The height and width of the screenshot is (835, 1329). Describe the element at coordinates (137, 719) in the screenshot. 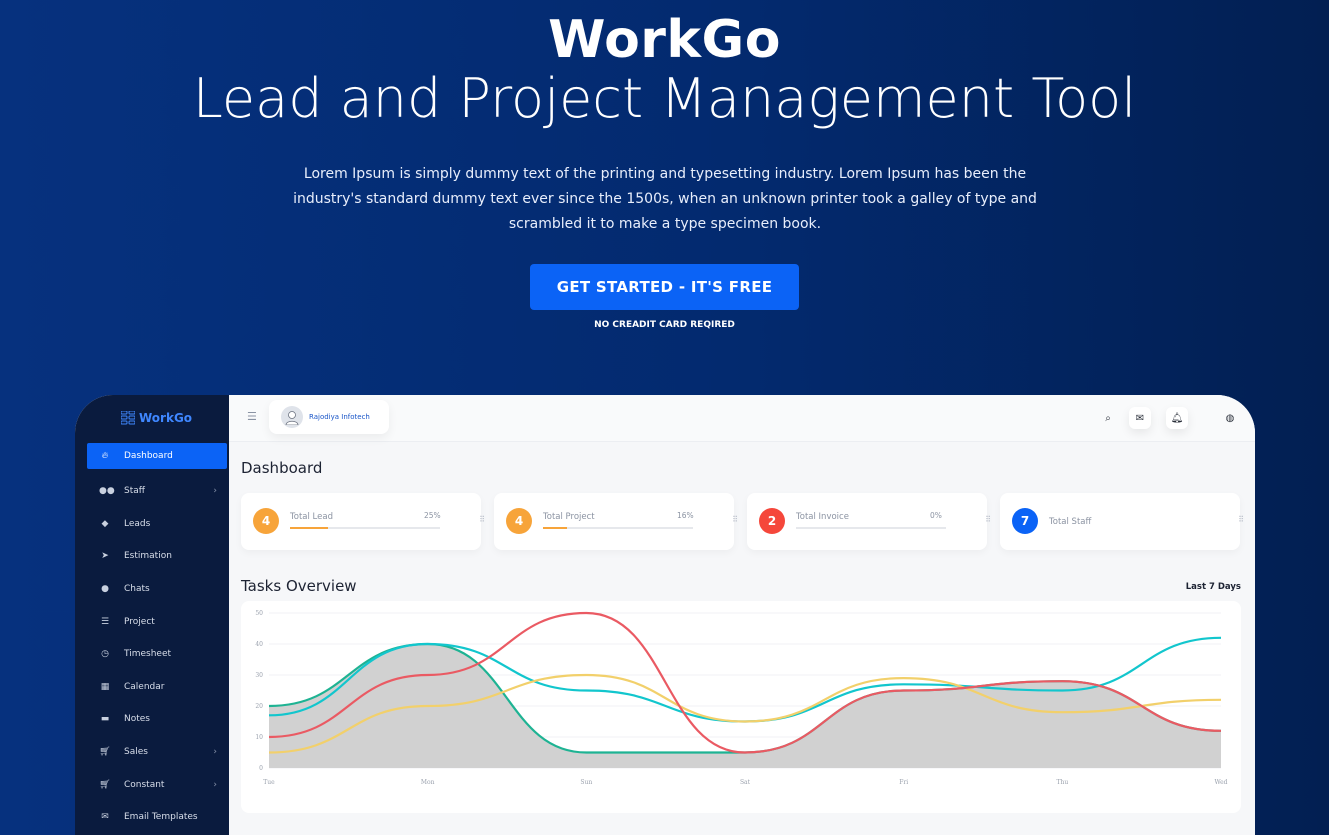

I see `sidebar-item-label: Notes` at that location.